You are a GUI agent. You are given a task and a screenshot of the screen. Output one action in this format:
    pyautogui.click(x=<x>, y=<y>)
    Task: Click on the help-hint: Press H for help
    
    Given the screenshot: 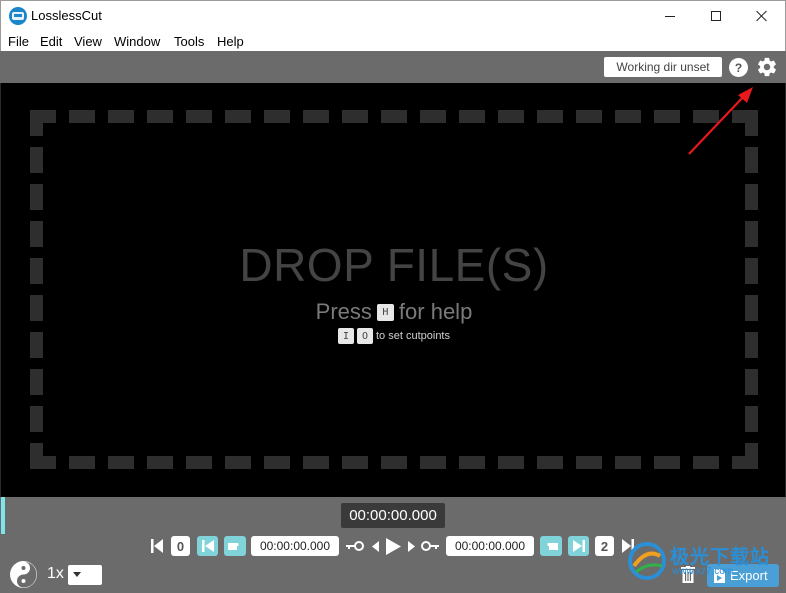 What is the action you would take?
    pyautogui.click(x=393, y=312)
    